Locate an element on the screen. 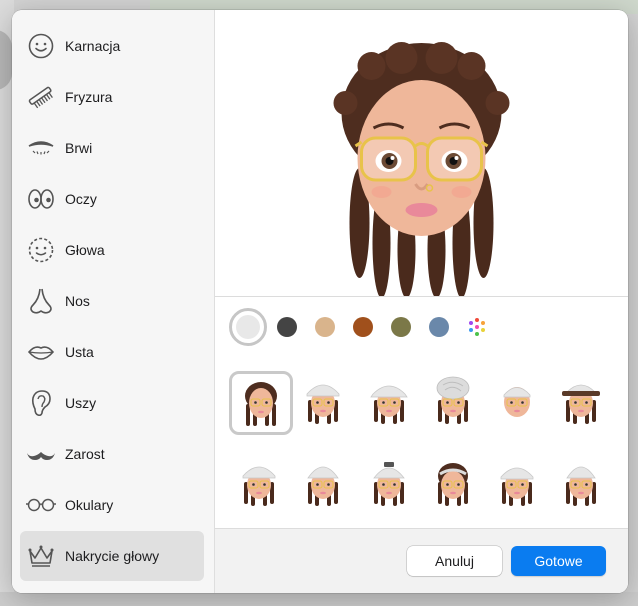 Image resolution: width=638 pixels, height=606 pixels. color-picker-multicolor-icon is located at coordinates (477, 327).